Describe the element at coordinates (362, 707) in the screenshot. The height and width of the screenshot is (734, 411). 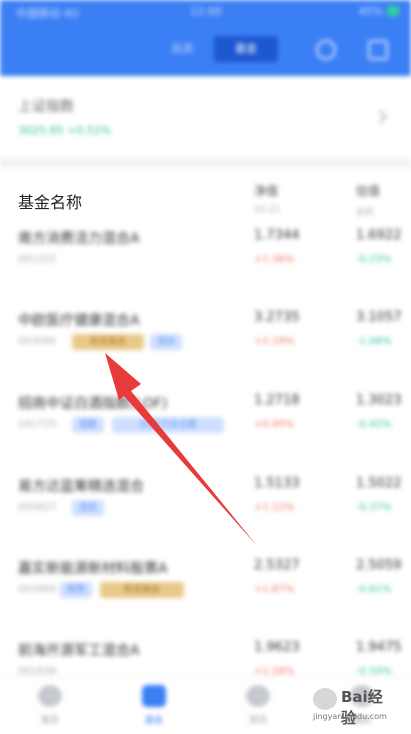
I see `watermark-text: Bai经验` at that location.